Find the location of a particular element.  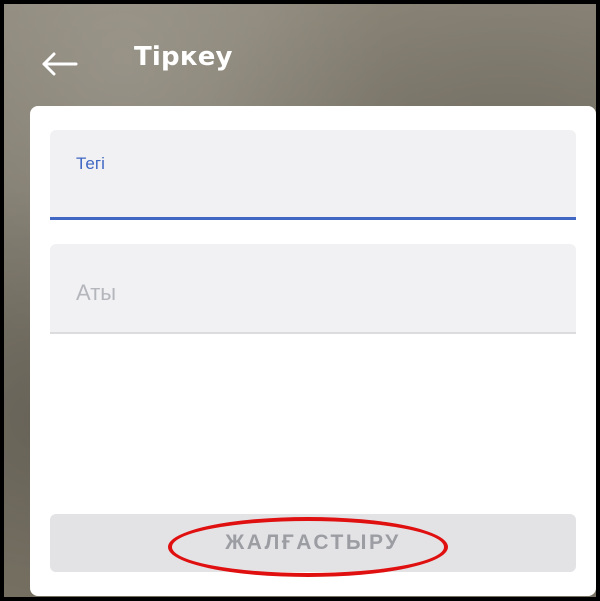

arrow-left-icon is located at coordinates (60, 64).